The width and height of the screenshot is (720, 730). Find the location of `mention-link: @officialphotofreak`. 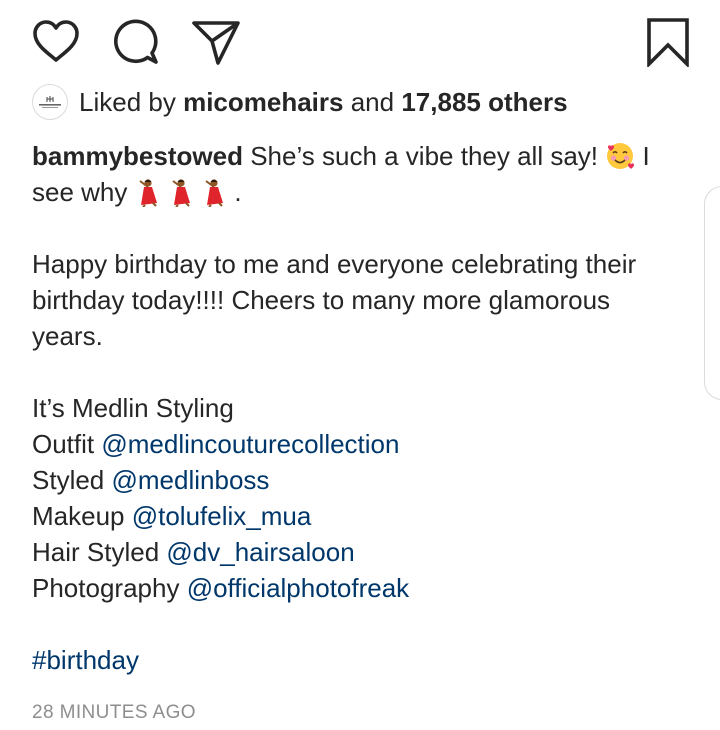

mention-link: @officialphotofreak is located at coordinates (298, 588).